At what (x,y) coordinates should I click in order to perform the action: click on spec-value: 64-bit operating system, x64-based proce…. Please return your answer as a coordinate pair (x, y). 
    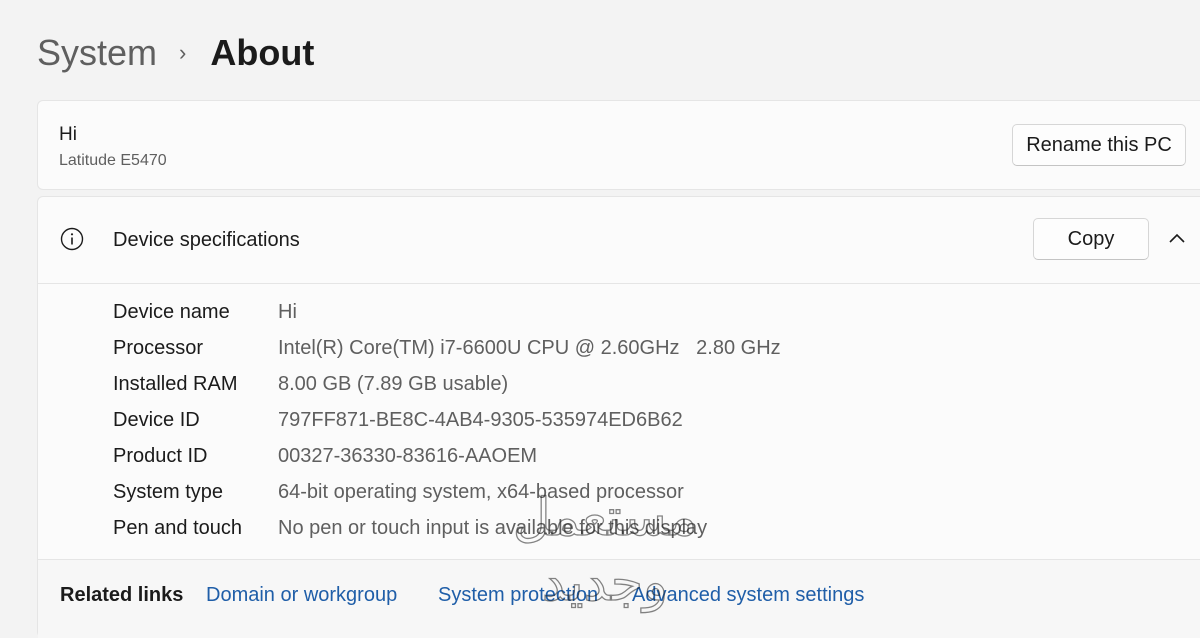
    Looking at the image, I should click on (481, 491).